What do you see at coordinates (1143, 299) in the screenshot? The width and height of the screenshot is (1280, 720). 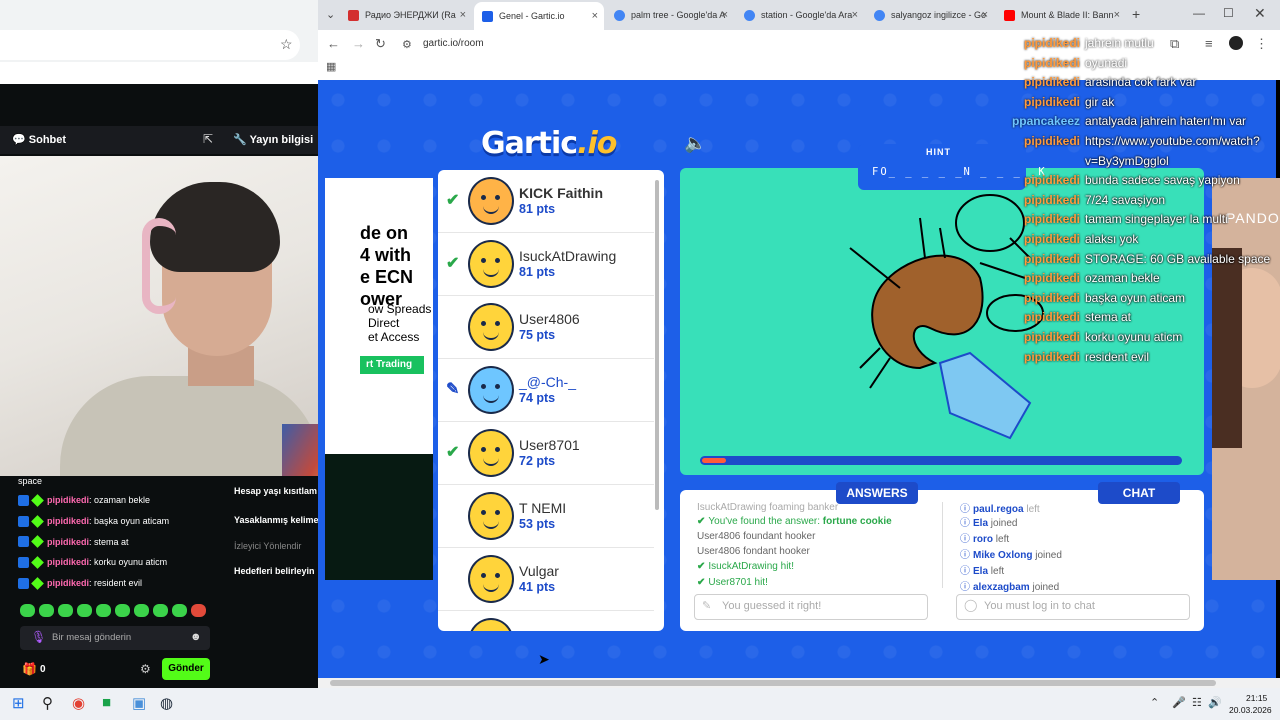 I see `overlay-message: pipidikedi başka oyun aticam` at bounding box center [1143, 299].